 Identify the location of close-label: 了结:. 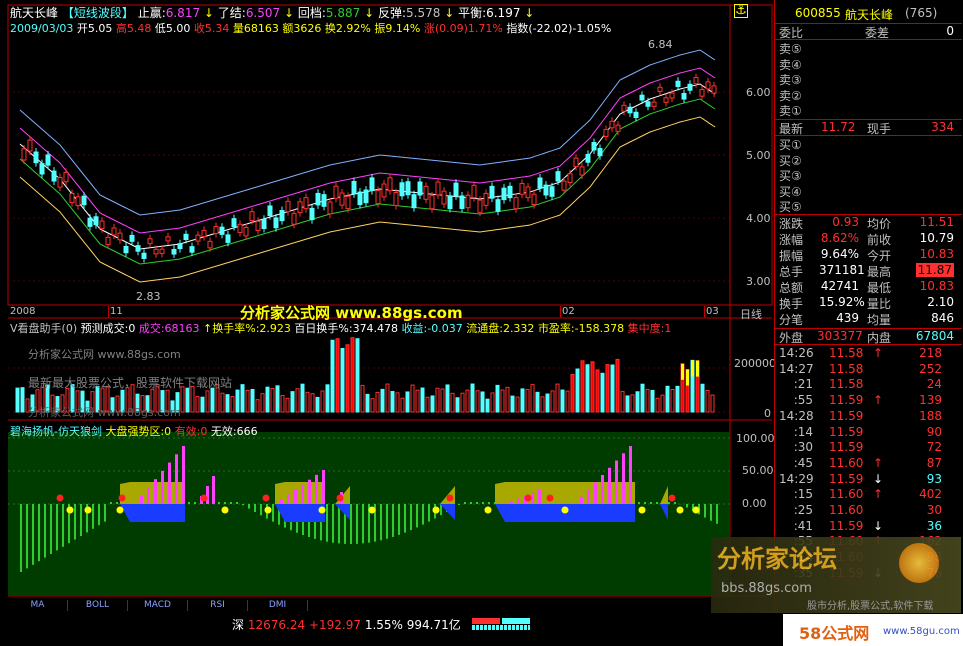
(231, 13).